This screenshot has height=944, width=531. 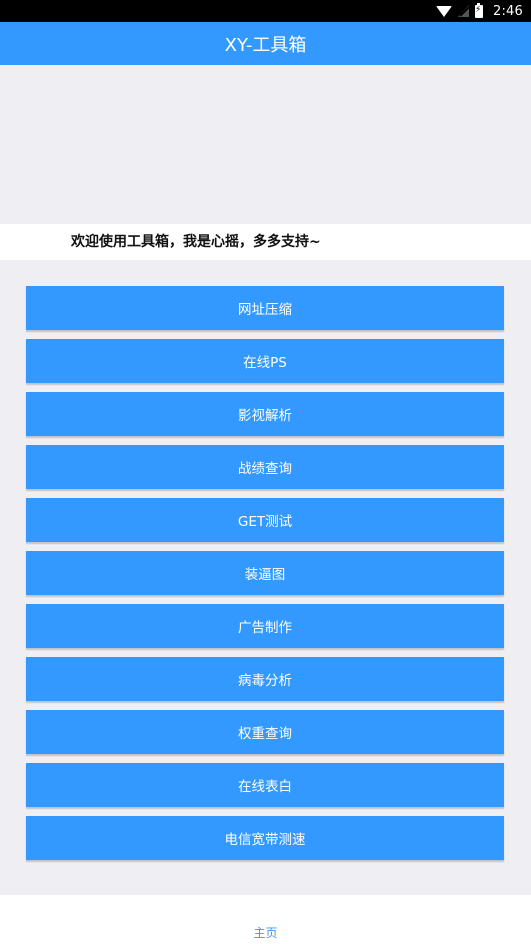 What do you see at coordinates (265, 626) in the screenshot?
I see `ad-maker-button: 广告制作` at bounding box center [265, 626].